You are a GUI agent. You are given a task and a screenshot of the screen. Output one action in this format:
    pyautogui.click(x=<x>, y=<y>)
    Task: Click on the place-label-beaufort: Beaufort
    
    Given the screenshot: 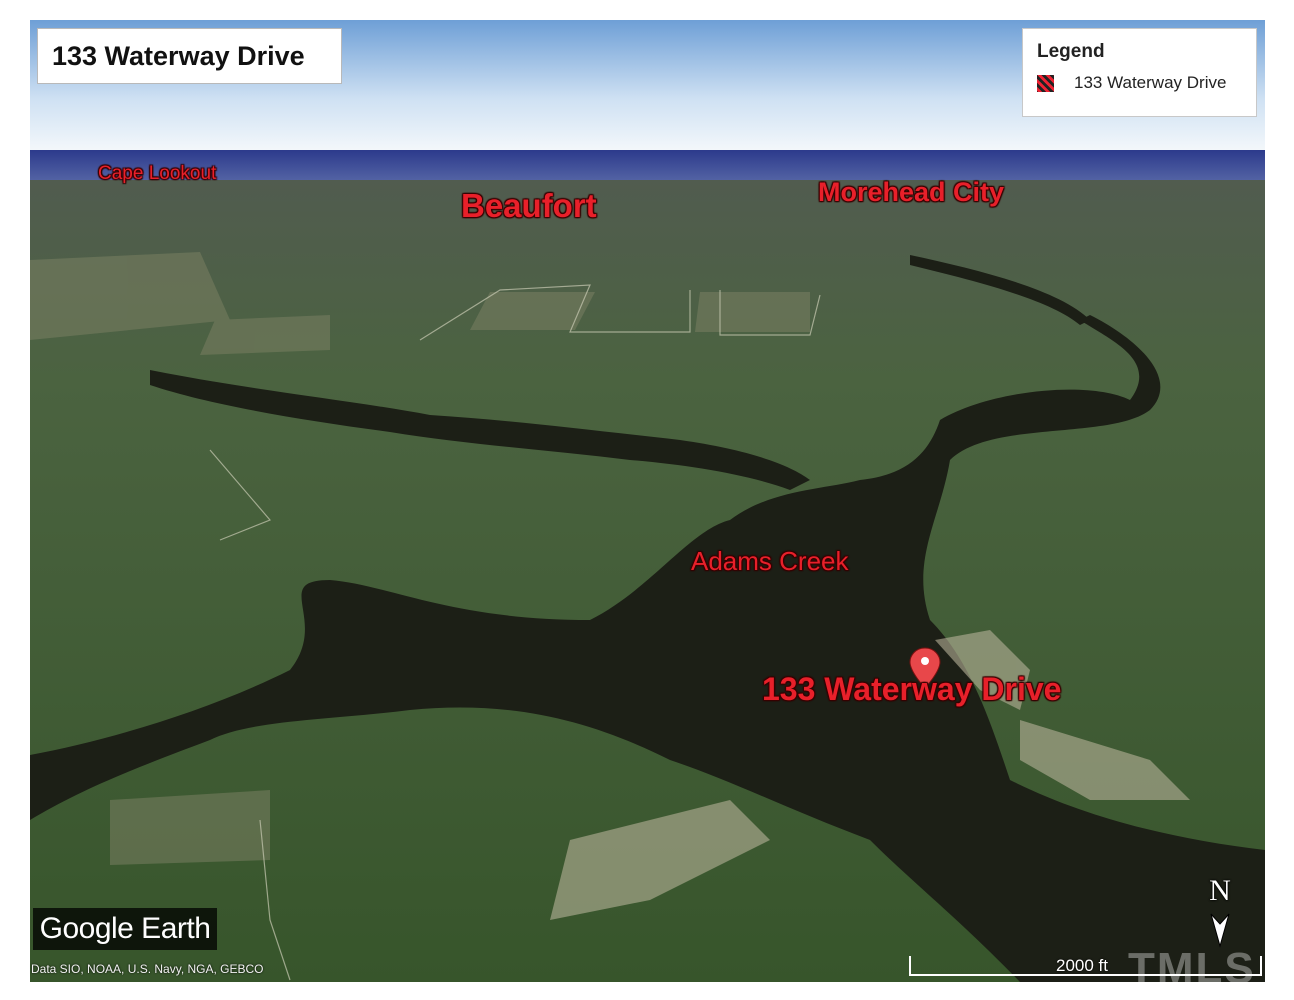 What is the action you would take?
    pyautogui.click(x=529, y=206)
    